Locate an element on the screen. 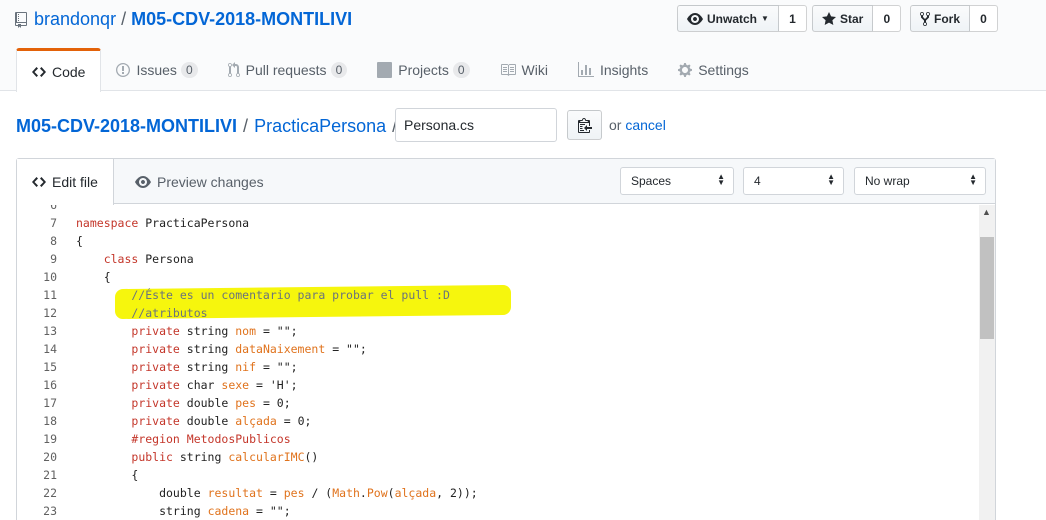 This screenshot has width=1046, height=520. breadcrumb-folder-link: PracticaPersona is located at coordinates (320, 126).